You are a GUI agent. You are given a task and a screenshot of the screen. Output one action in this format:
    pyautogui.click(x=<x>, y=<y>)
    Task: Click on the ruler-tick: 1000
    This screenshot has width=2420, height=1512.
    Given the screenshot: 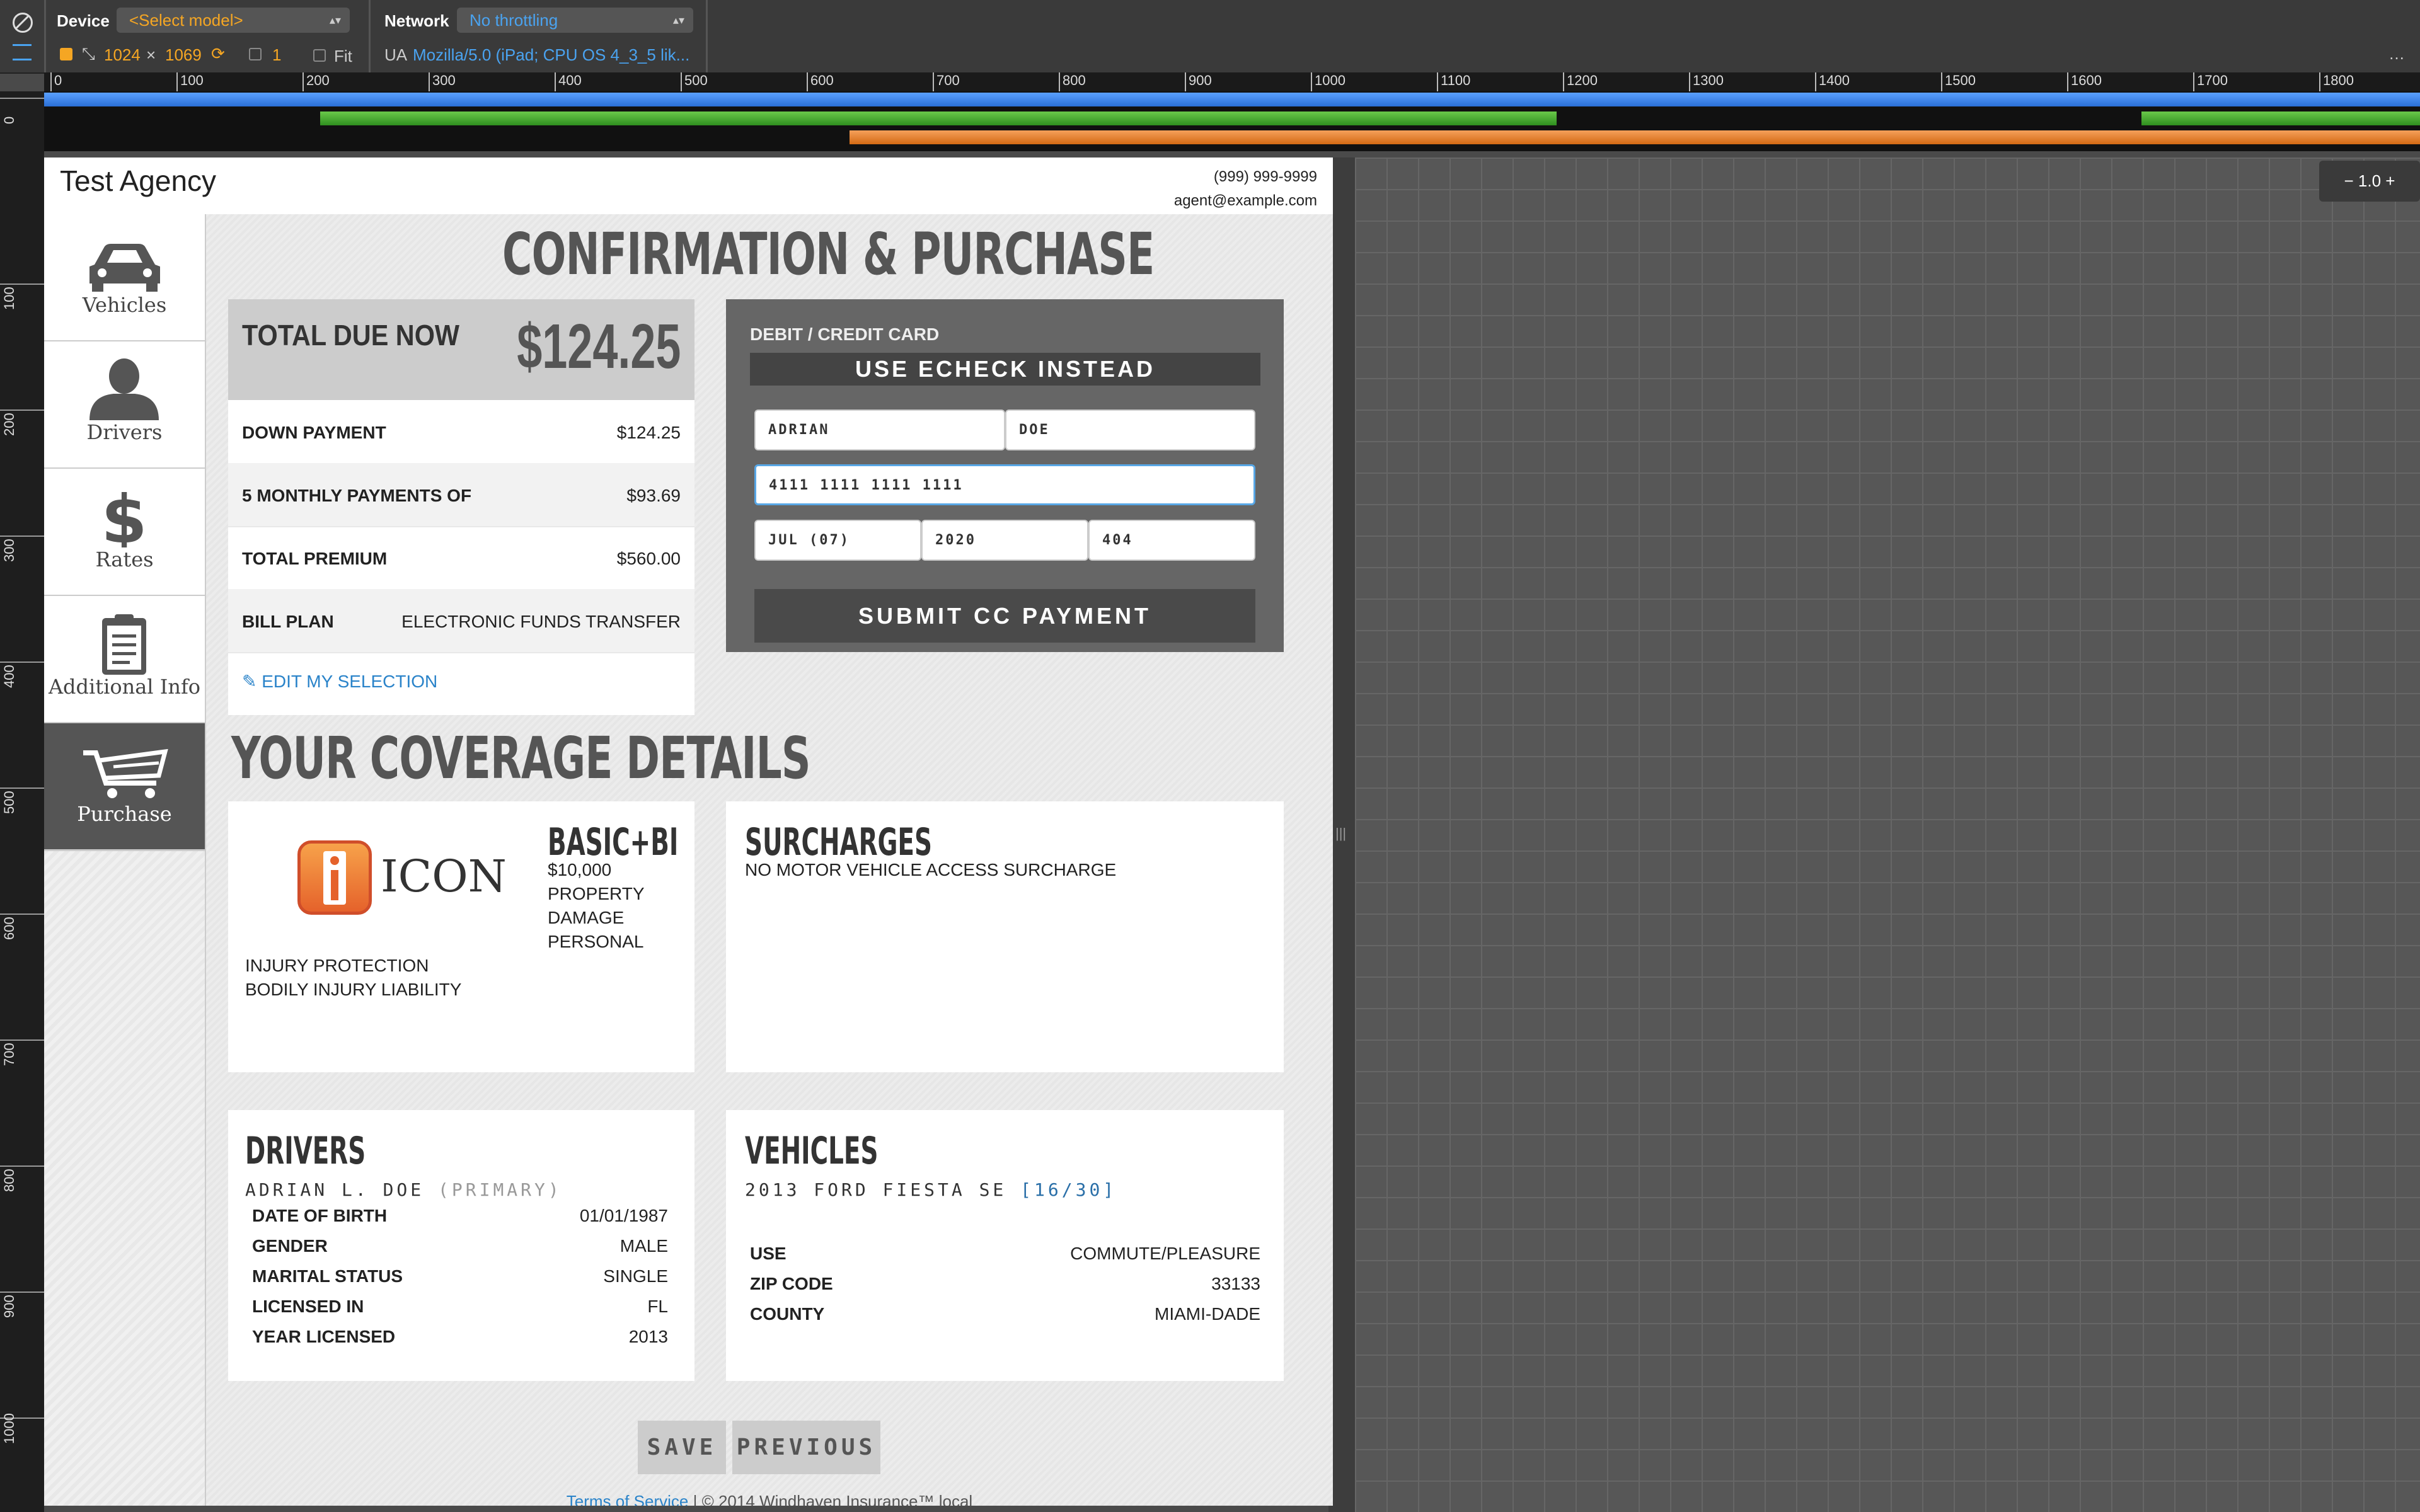 What is the action you would take?
    pyautogui.click(x=1328, y=81)
    